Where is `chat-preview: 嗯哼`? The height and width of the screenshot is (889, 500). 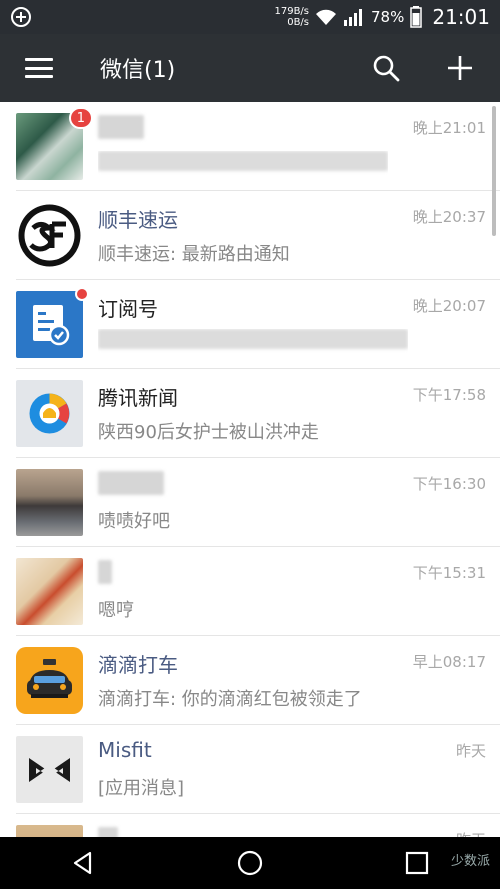 chat-preview: 嗯哼 is located at coordinates (116, 610).